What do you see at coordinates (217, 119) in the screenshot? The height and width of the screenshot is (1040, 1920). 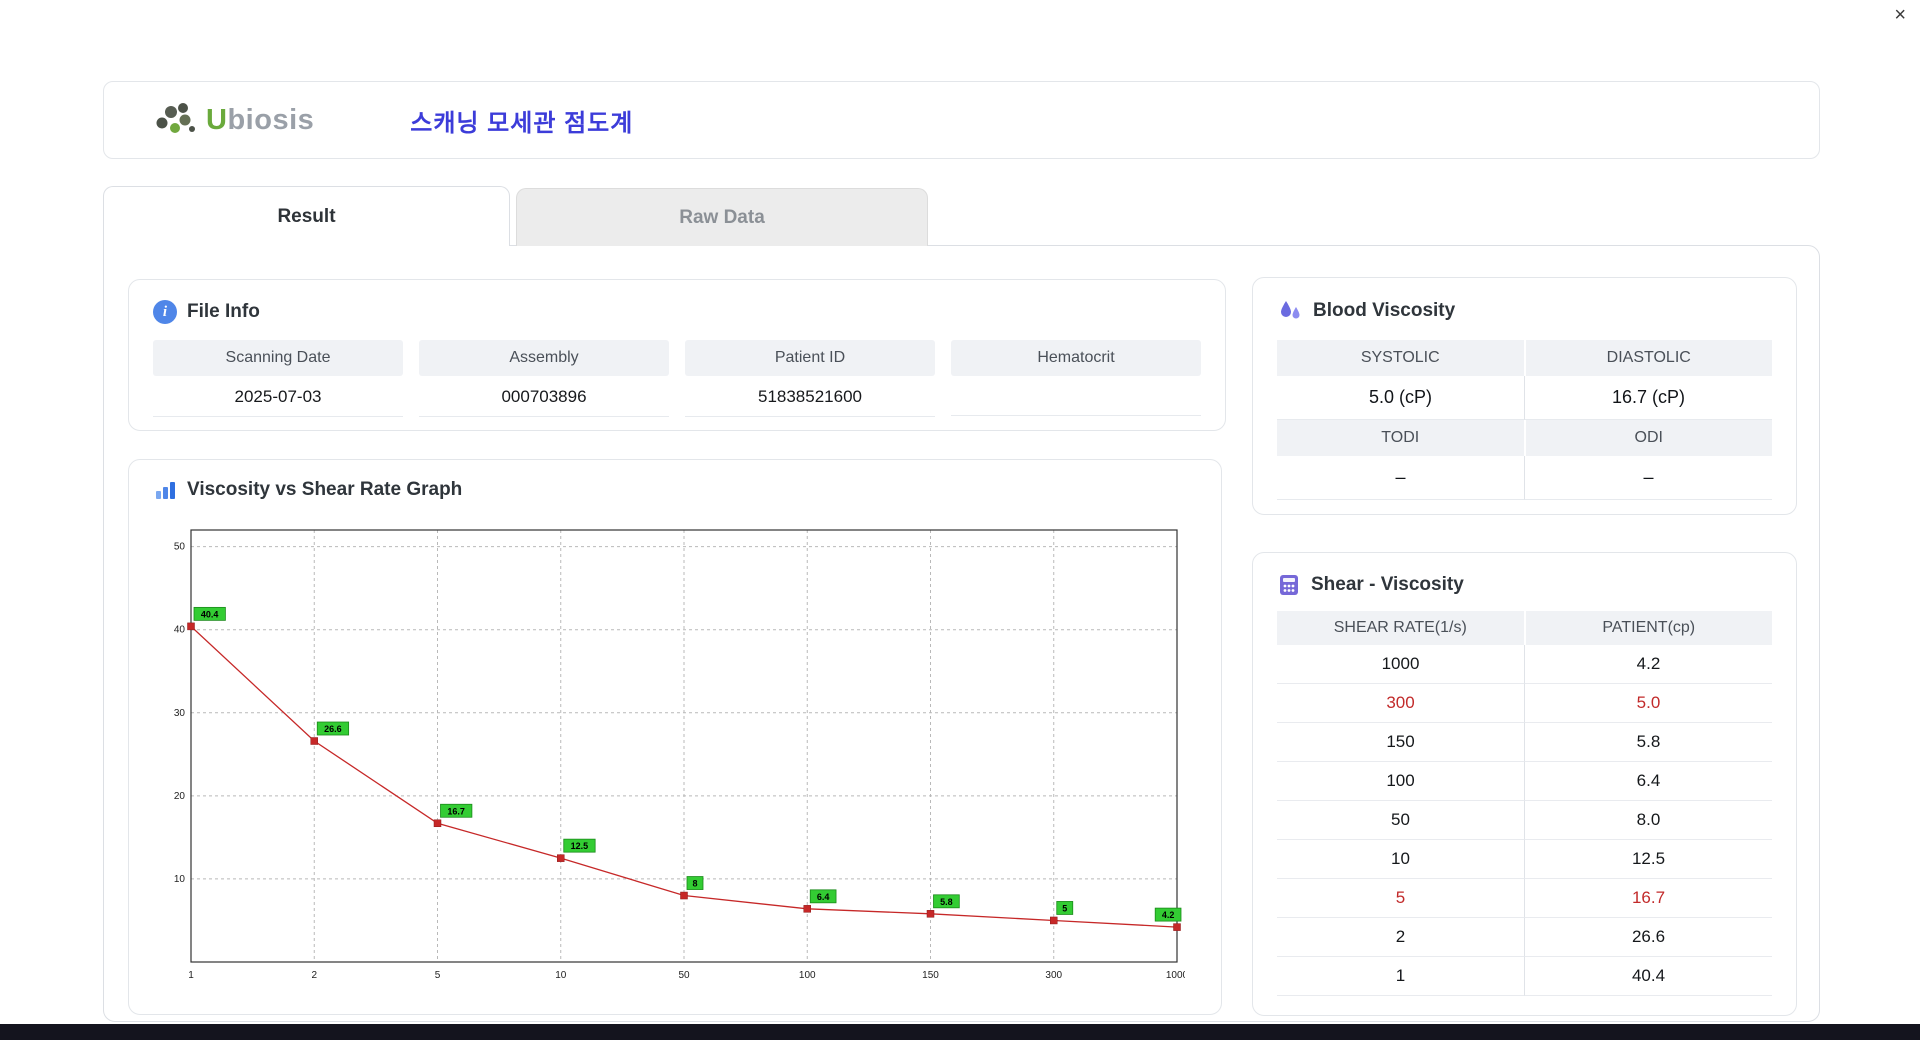 I see `logo-letter-u: U` at bounding box center [217, 119].